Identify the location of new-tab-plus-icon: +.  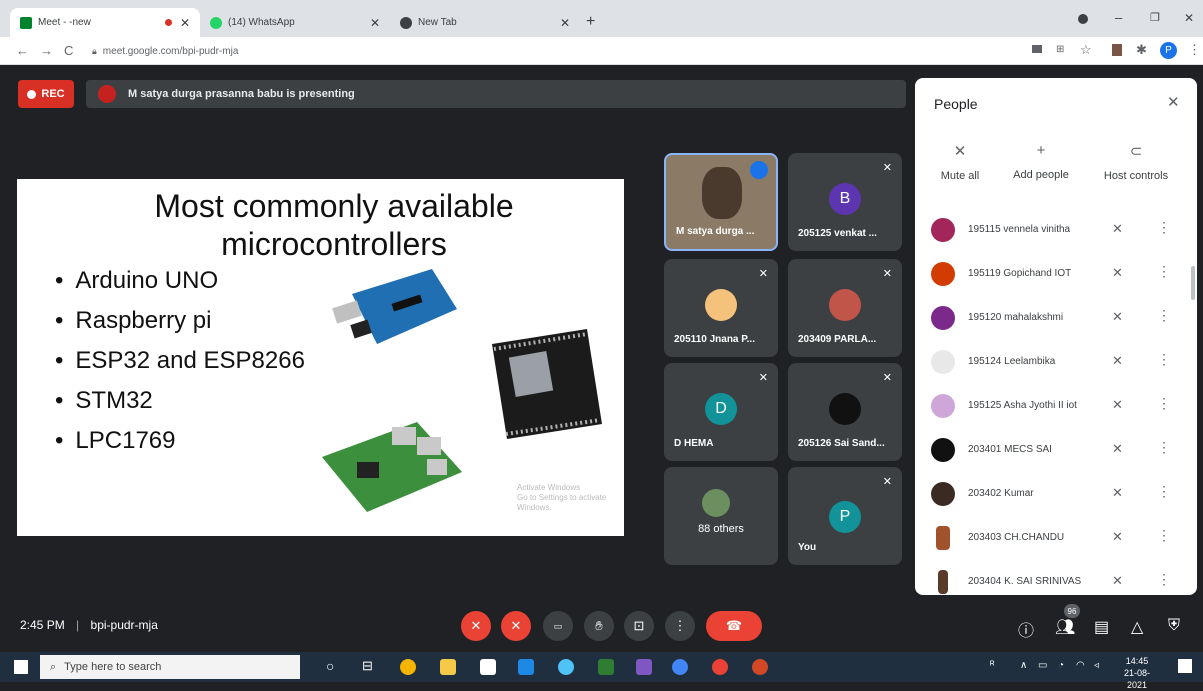
(590, 22).